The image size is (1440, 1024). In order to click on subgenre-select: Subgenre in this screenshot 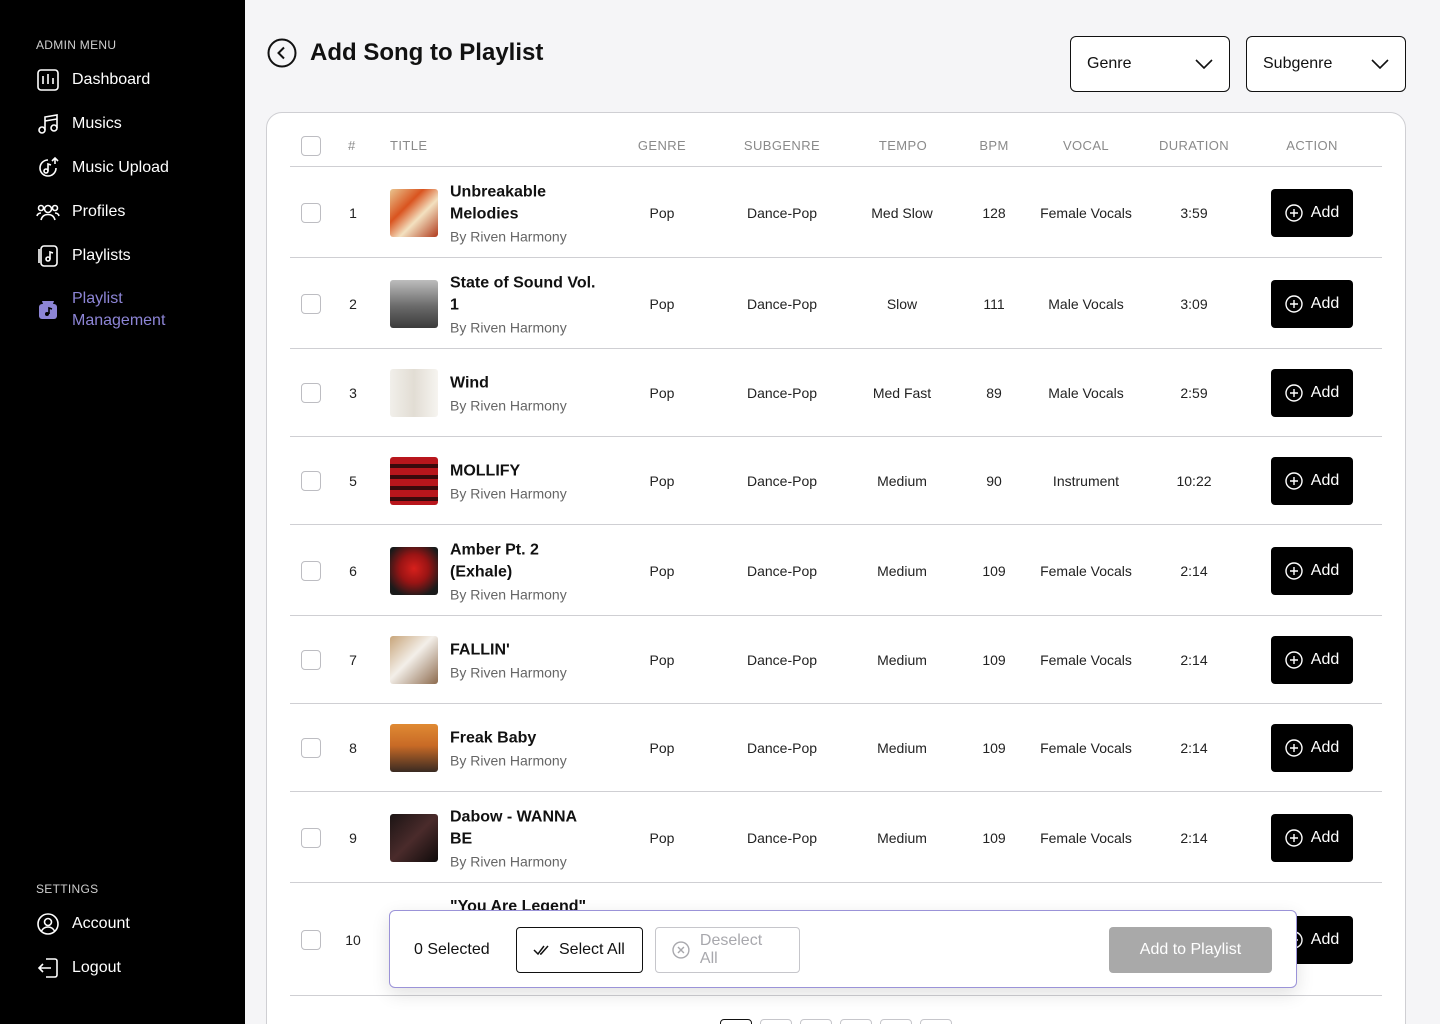, I will do `click(1326, 64)`.